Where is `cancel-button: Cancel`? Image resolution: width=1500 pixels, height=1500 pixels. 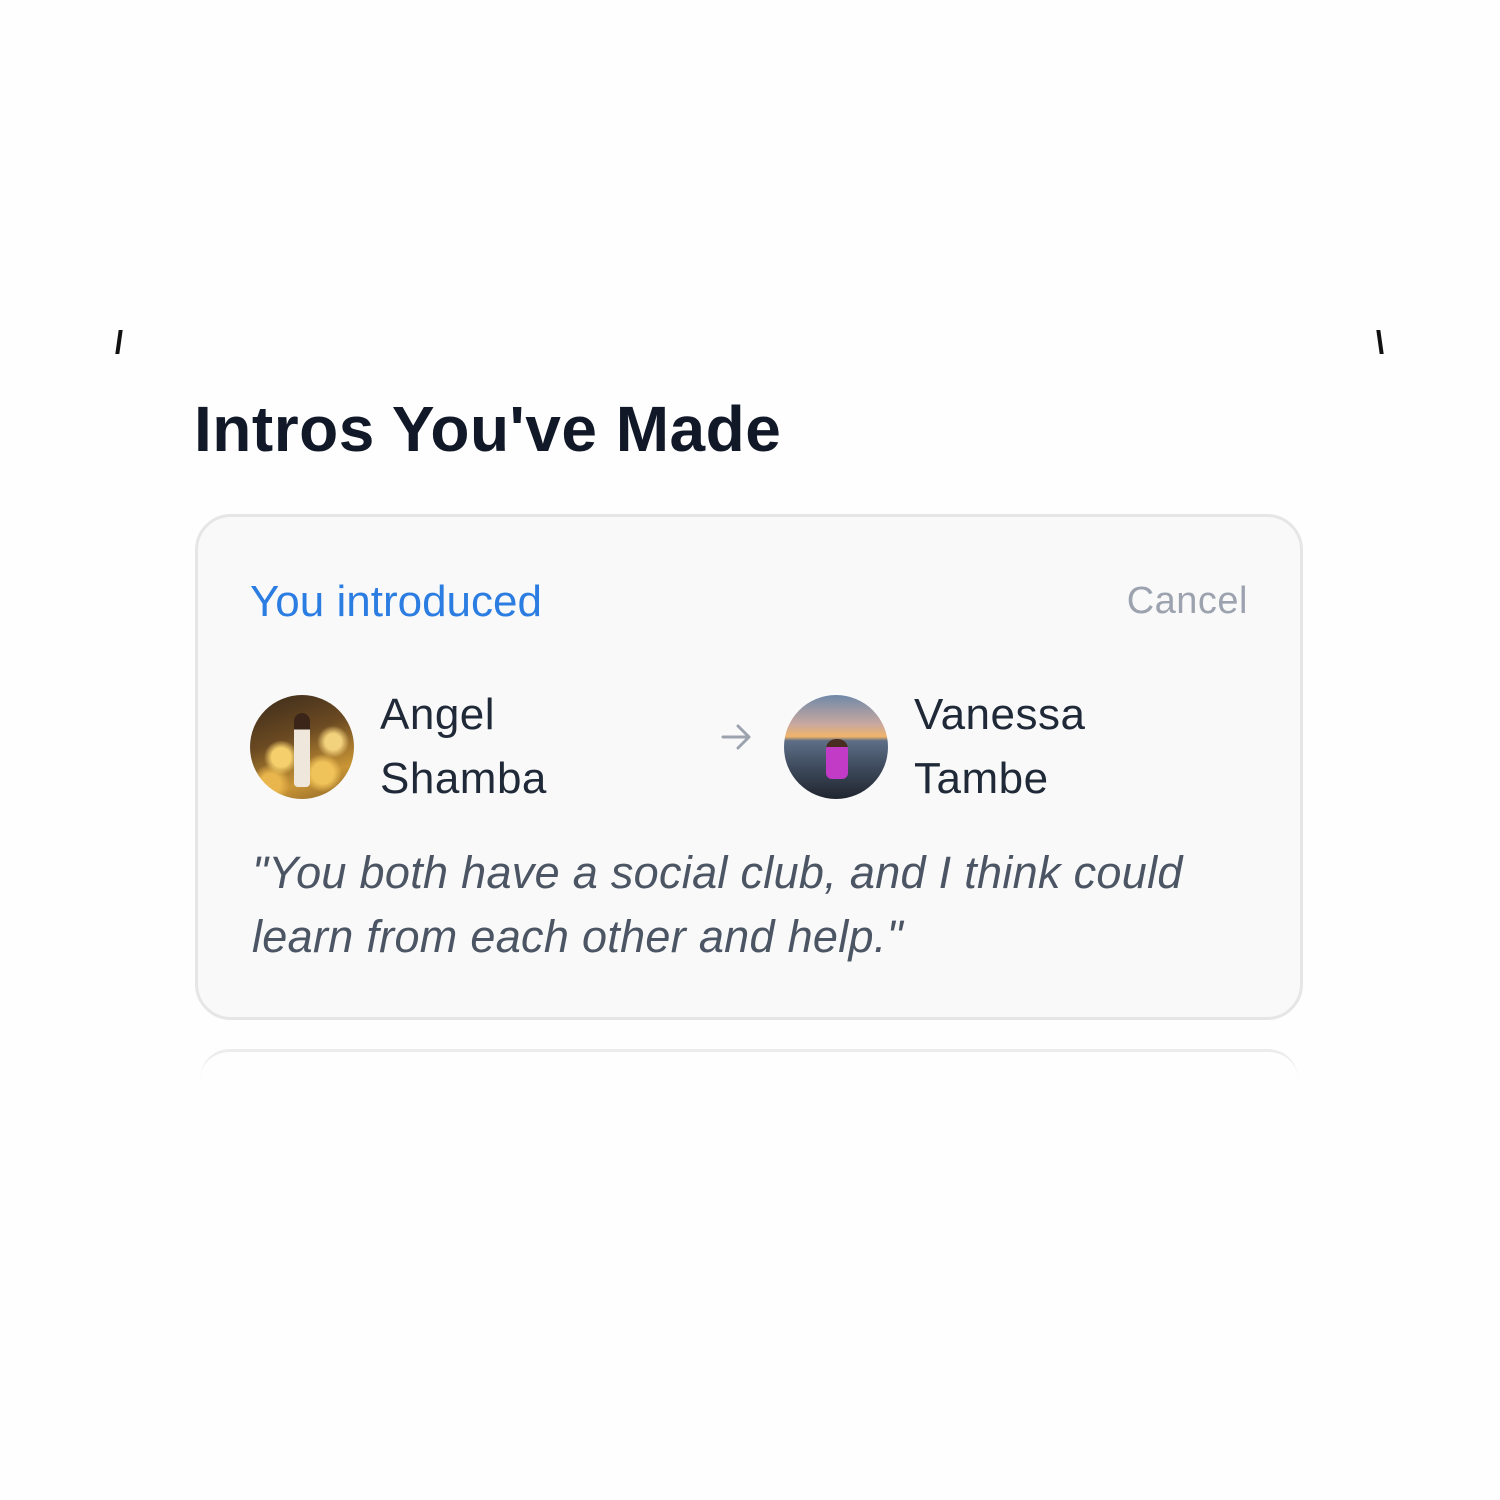 cancel-button: Cancel is located at coordinates (1187, 601).